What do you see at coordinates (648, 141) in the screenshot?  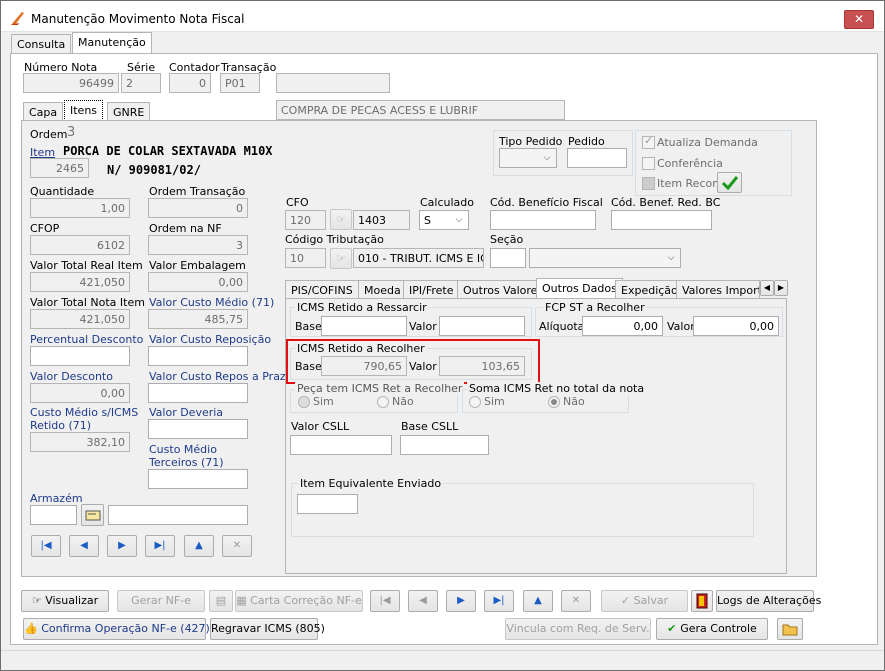 I see `atualiza-demanda-checkbox: ✓` at bounding box center [648, 141].